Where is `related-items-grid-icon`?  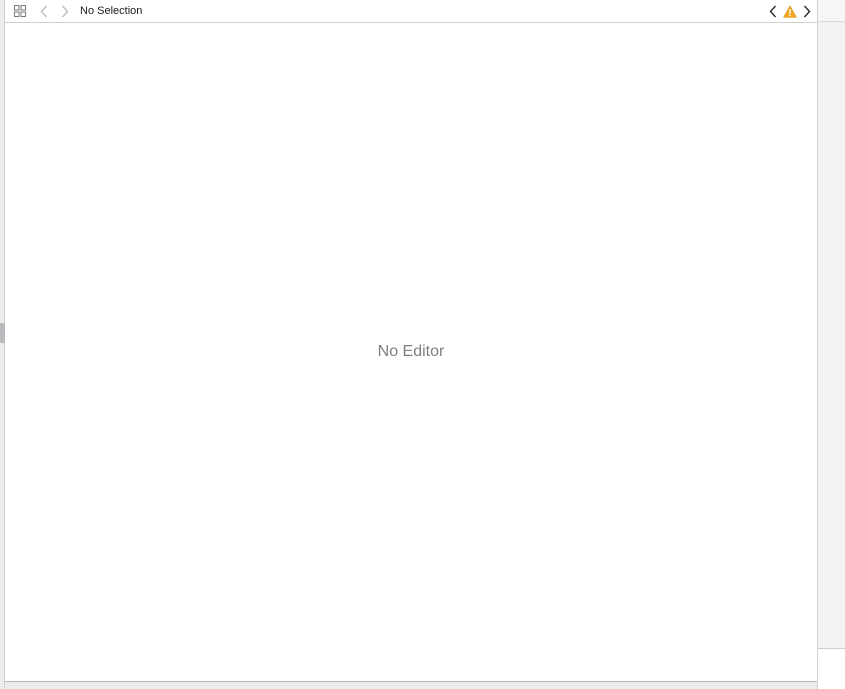
related-items-grid-icon is located at coordinates (20, 11).